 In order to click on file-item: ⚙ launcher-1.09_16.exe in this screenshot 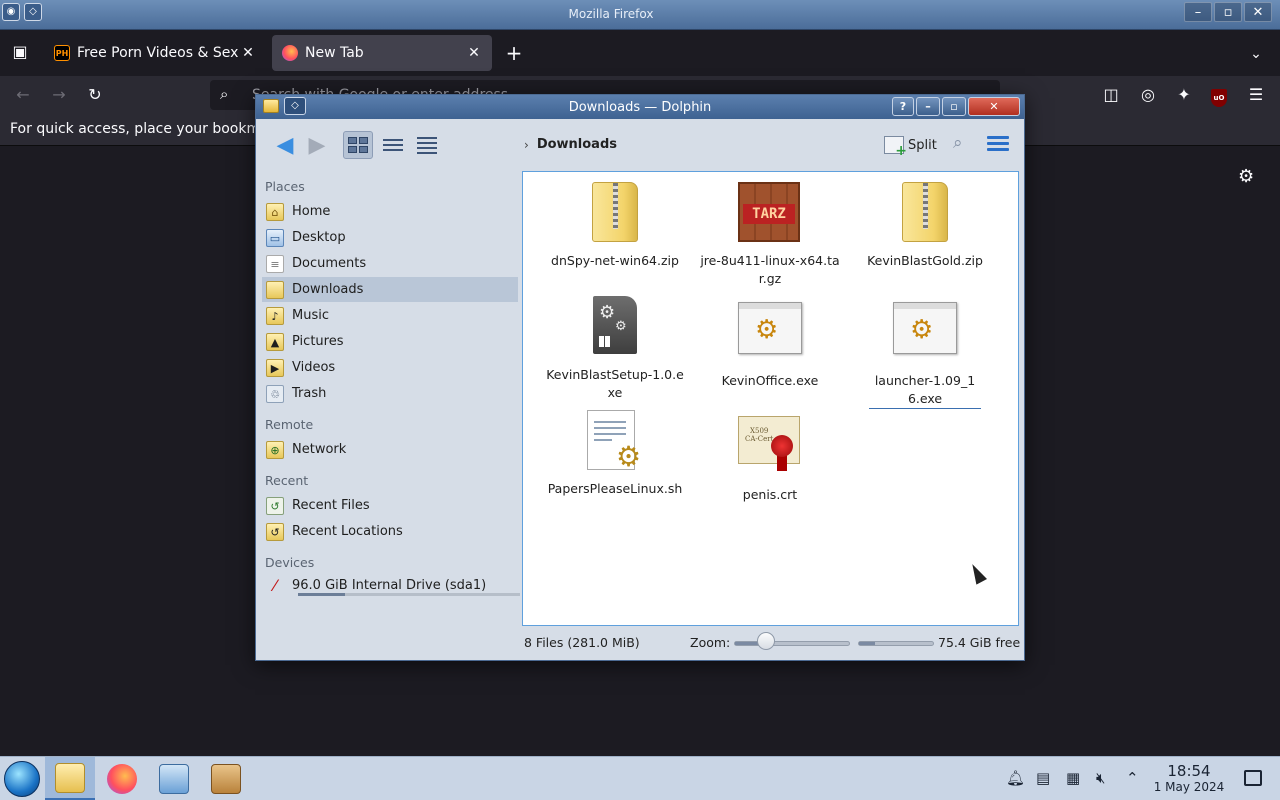, I will do `click(925, 352)`.